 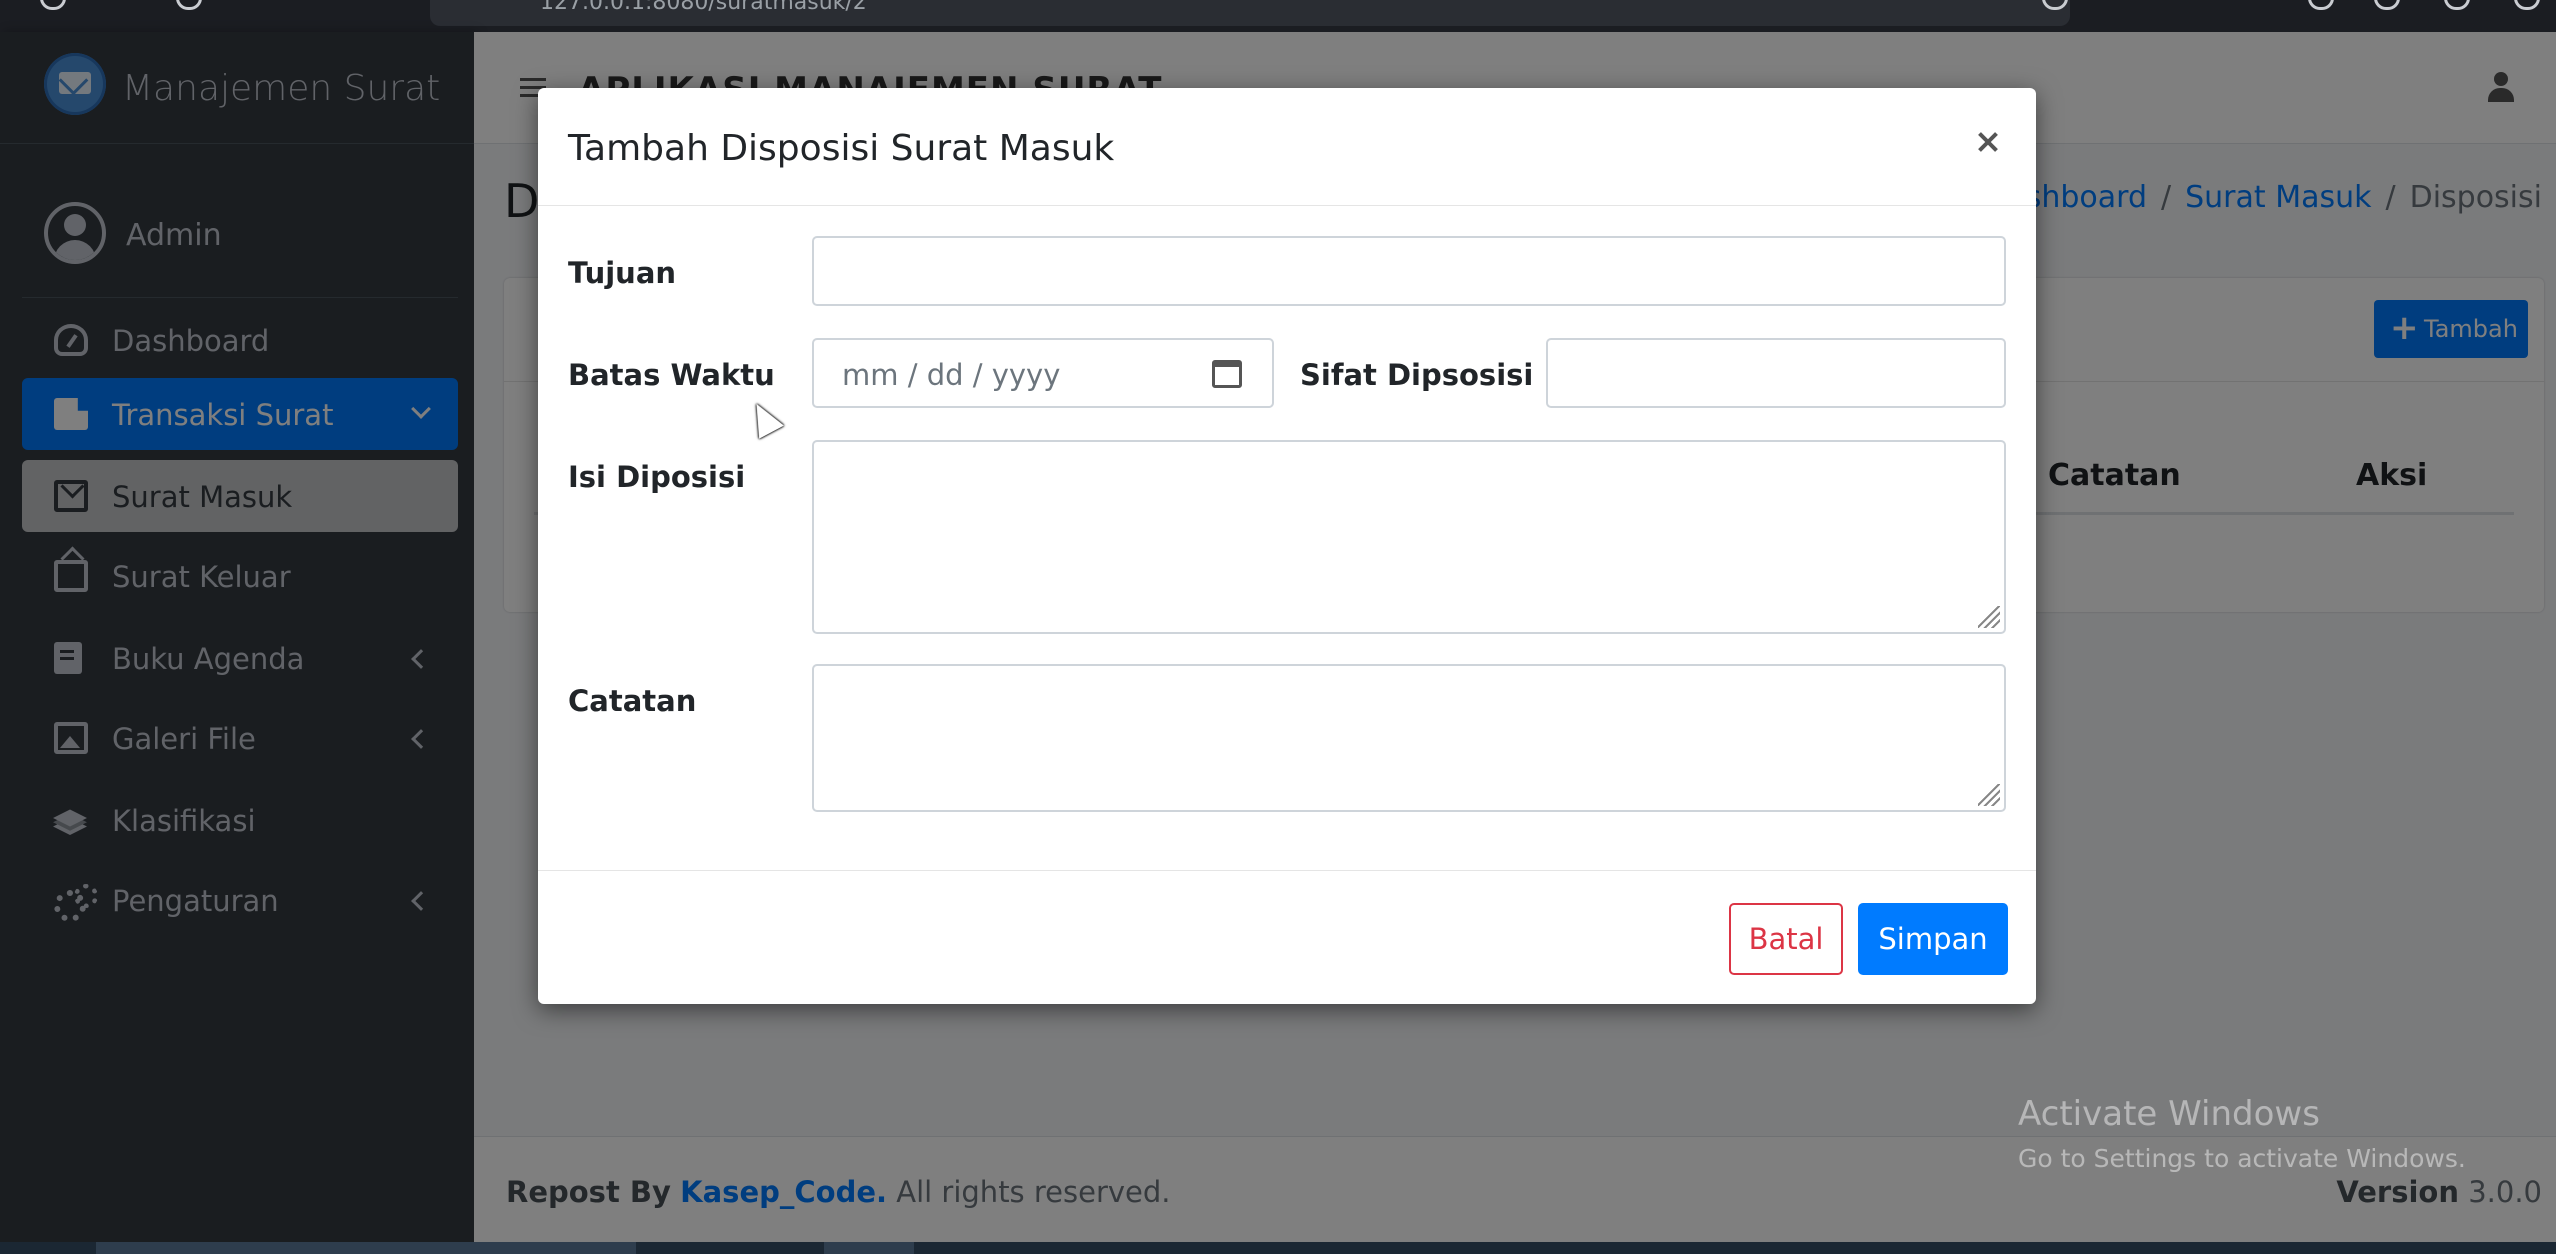 What do you see at coordinates (53, 5) in the screenshot?
I see `back-icon` at bounding box center [53, 5].